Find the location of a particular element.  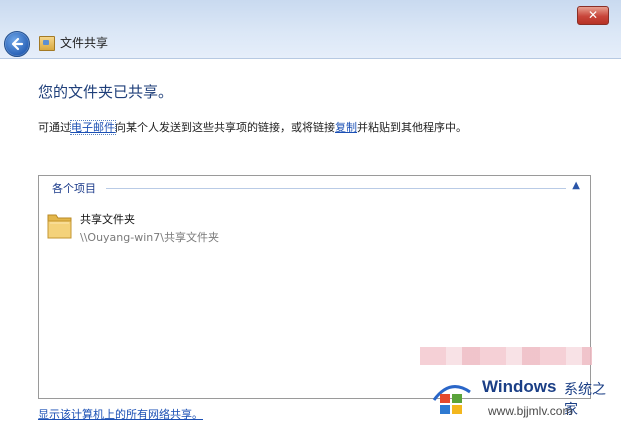

description-text-1: 可通过 is located at coordinates (54, 127).